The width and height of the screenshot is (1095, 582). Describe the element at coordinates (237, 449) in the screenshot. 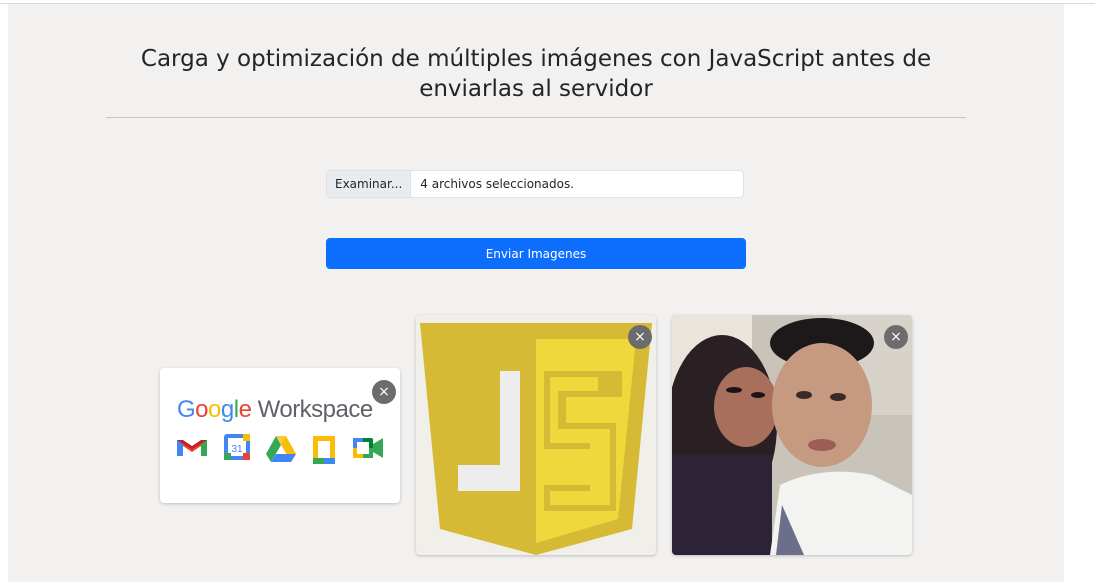

I see `svg-text: 31` at that location.